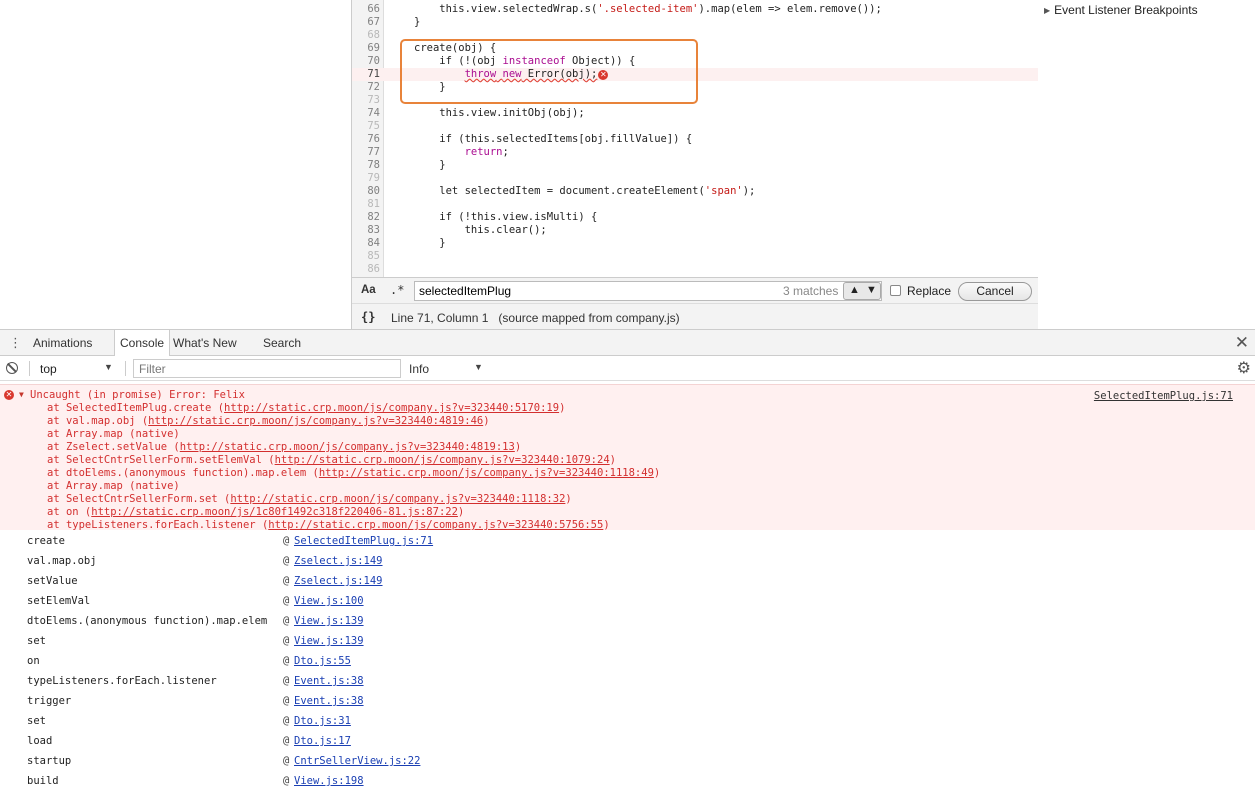 The height and width of the screenshot is (794, 1255). Describe the element at coordinates (397, 290) in the screenshot. I see `regex-toggle: .*` at that location.